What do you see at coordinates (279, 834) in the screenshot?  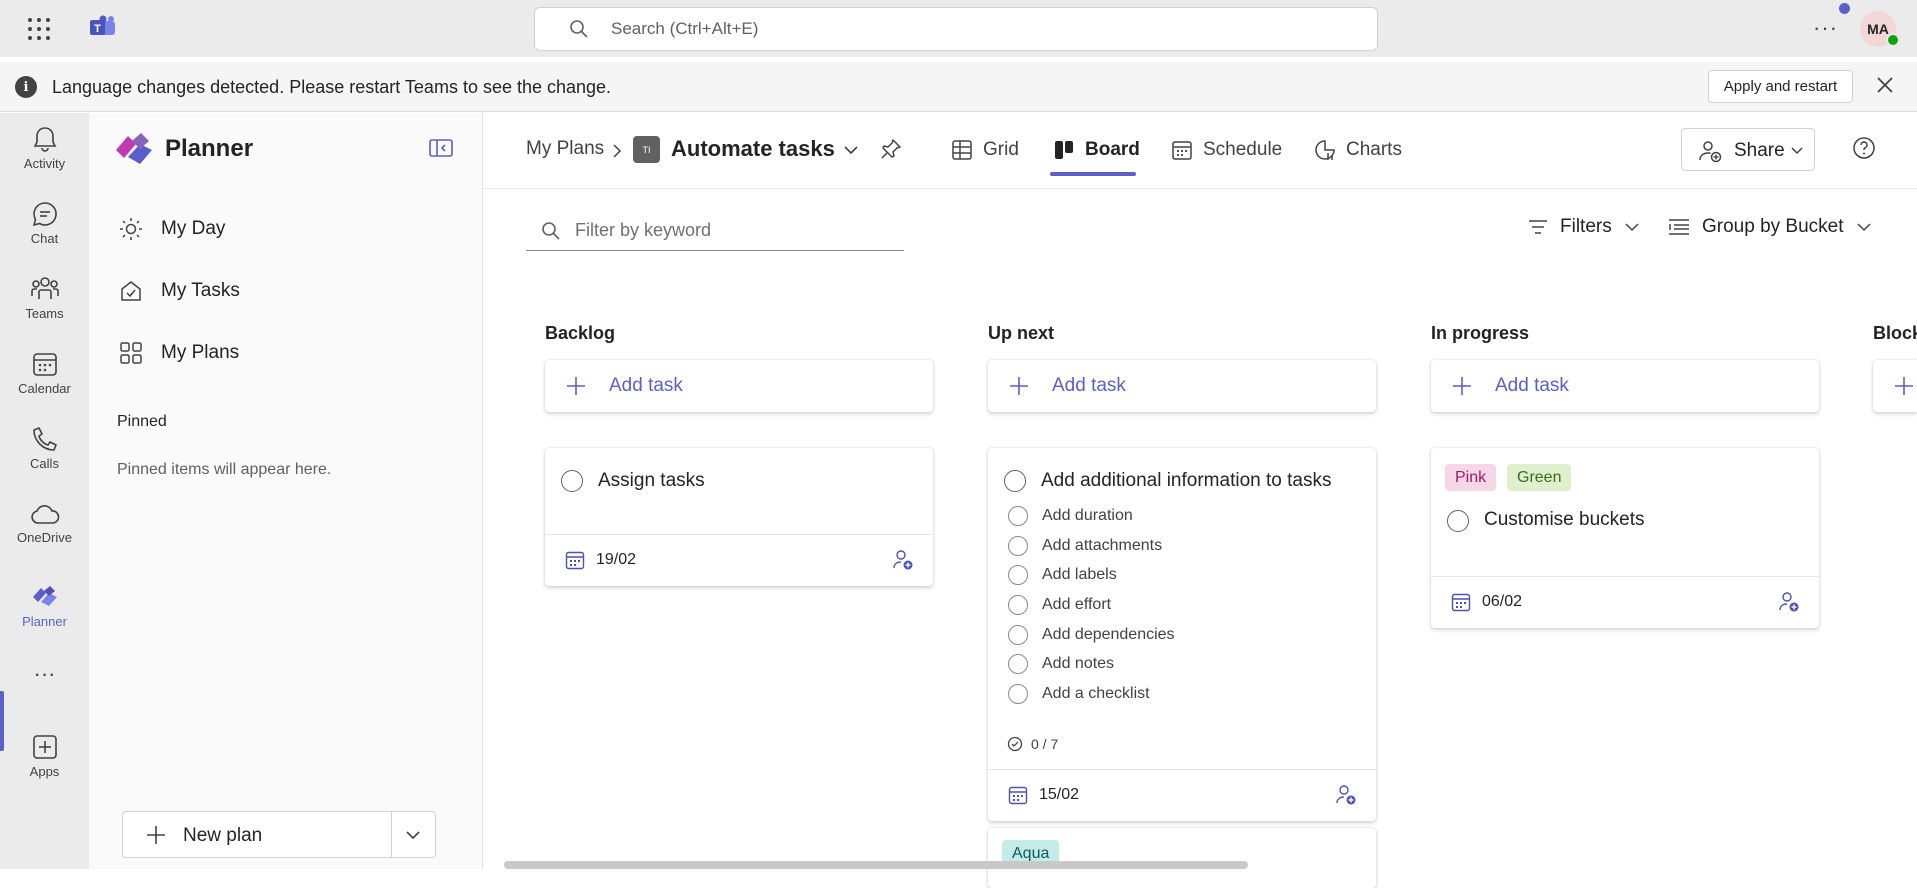 I see `new-plan-button: New plan` at bounding box center [279, 834].